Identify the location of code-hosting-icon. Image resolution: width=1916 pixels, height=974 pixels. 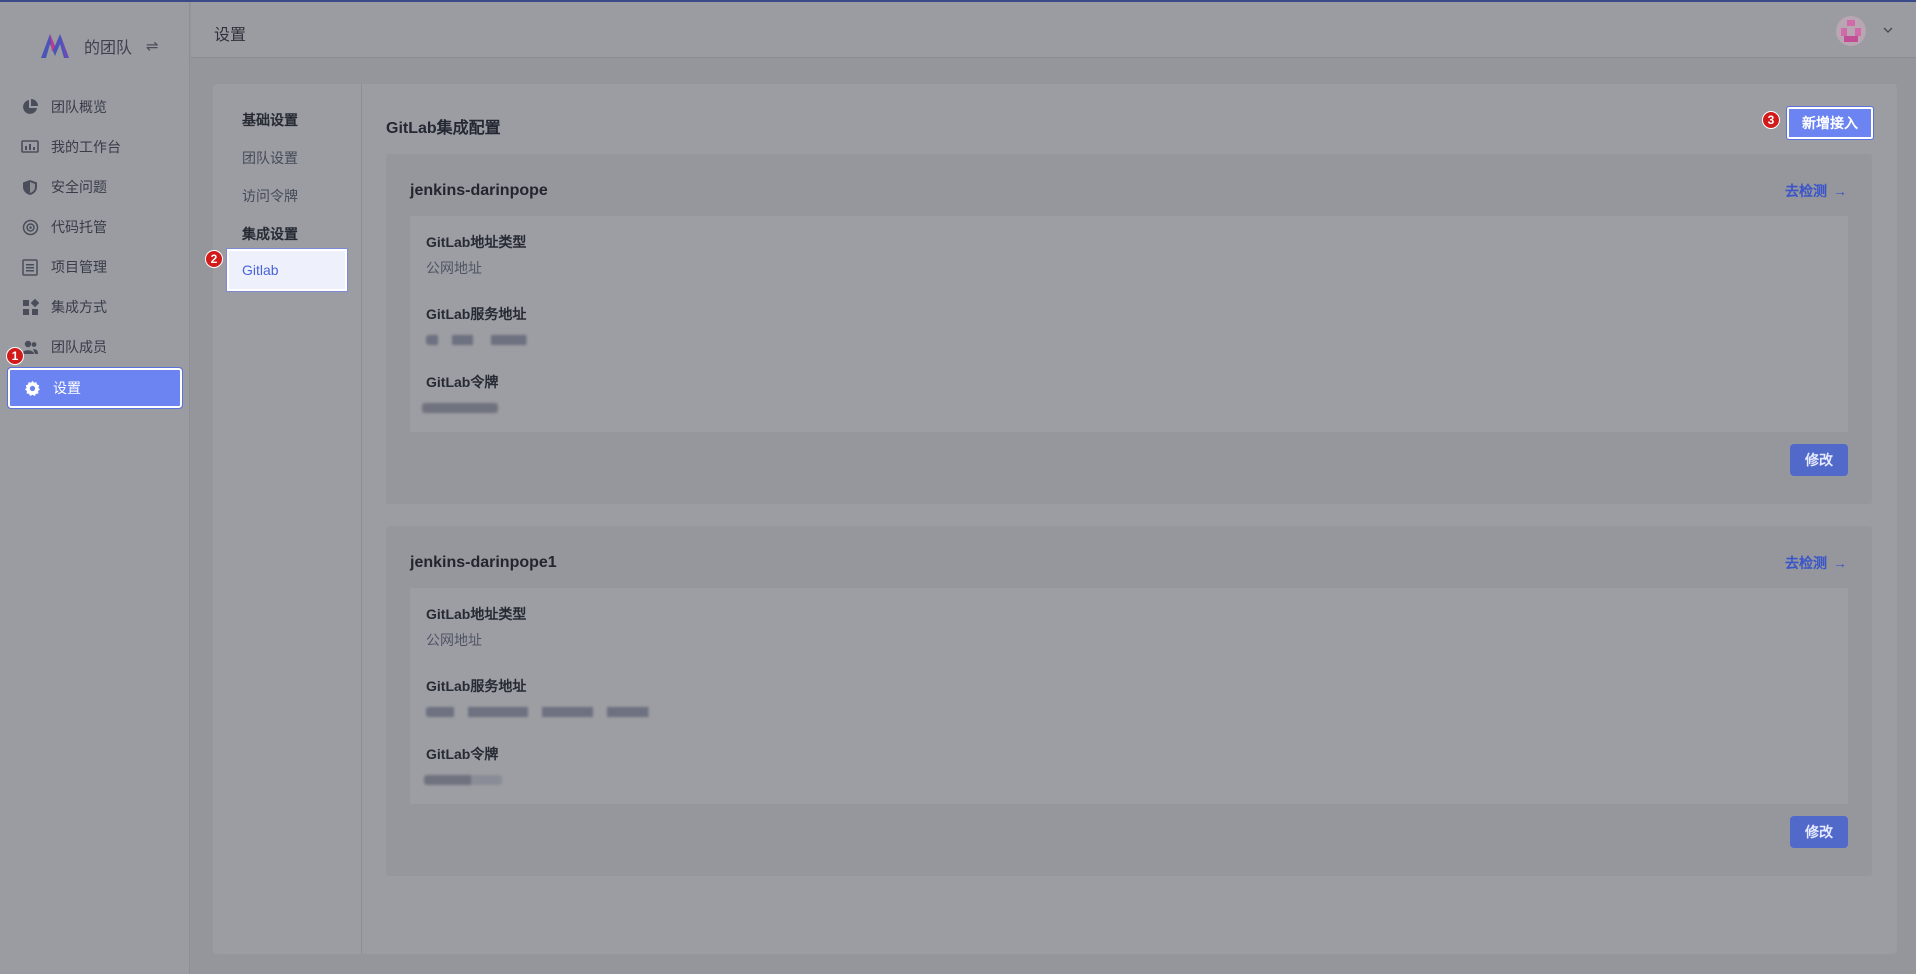
(30, 227).